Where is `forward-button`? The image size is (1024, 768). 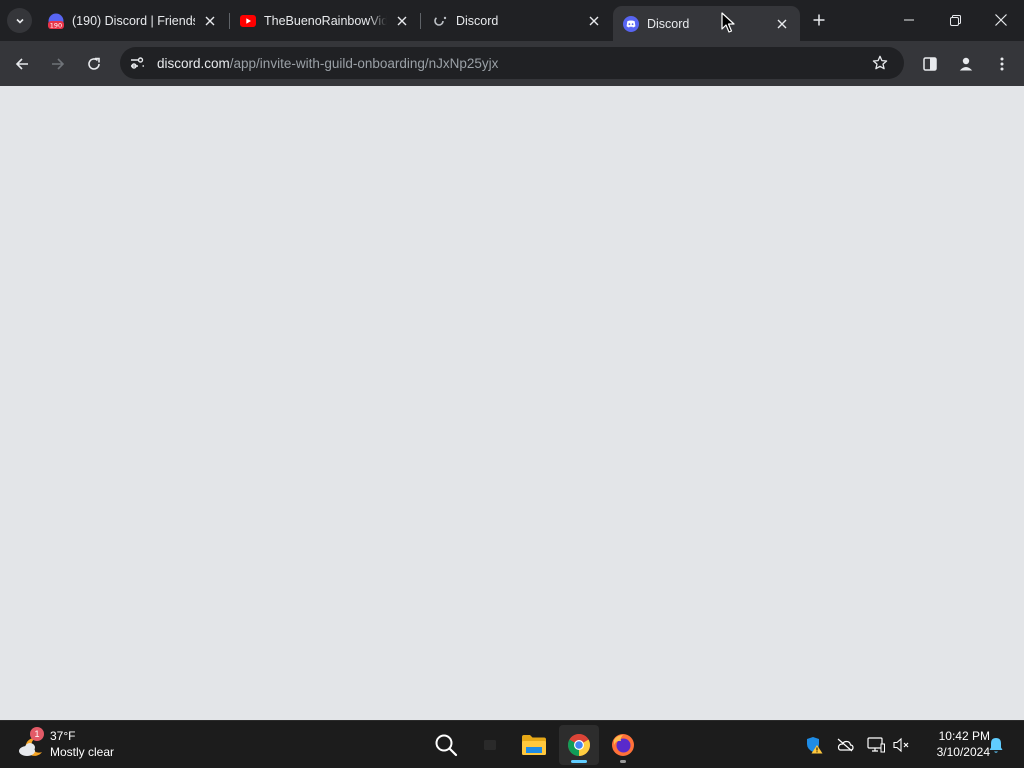
forward-button is located at coordinates (58, 64).